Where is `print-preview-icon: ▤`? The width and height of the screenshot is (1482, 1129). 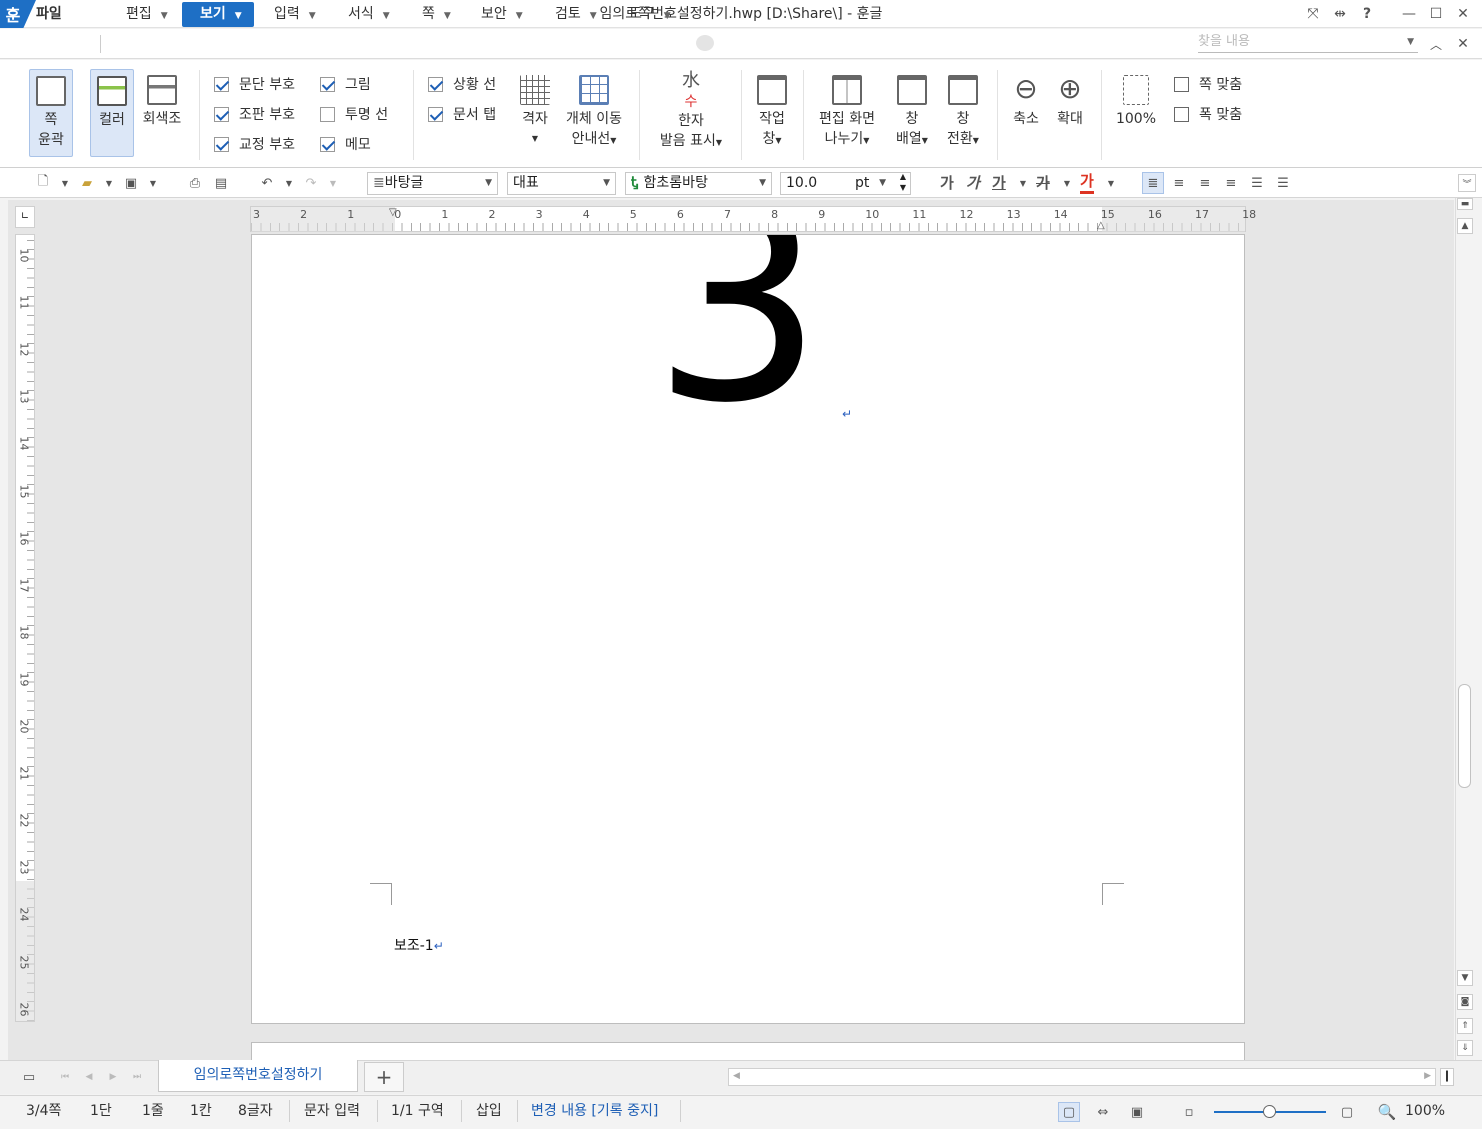
print-preview-icon: ▤ is located at coordinates (221, 183).